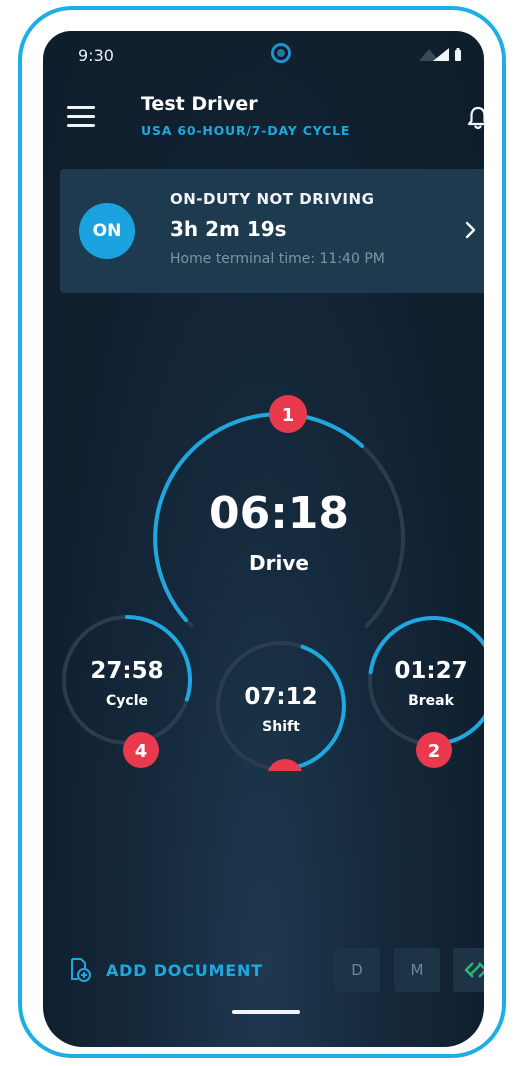  What do you see at coordinates (281, 53) in the screenshot?
I see `camera-icon` at bounding box center [281, 53].